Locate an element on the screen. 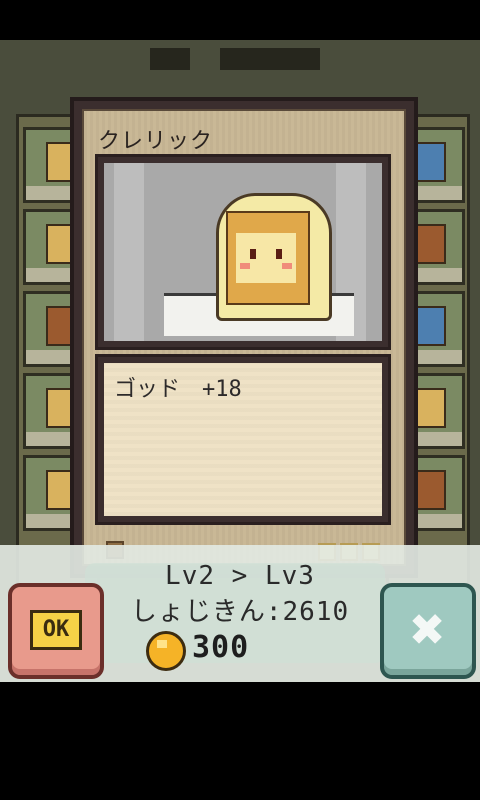  description-box: ゴッド +18 is located at coordinates (243, 439).